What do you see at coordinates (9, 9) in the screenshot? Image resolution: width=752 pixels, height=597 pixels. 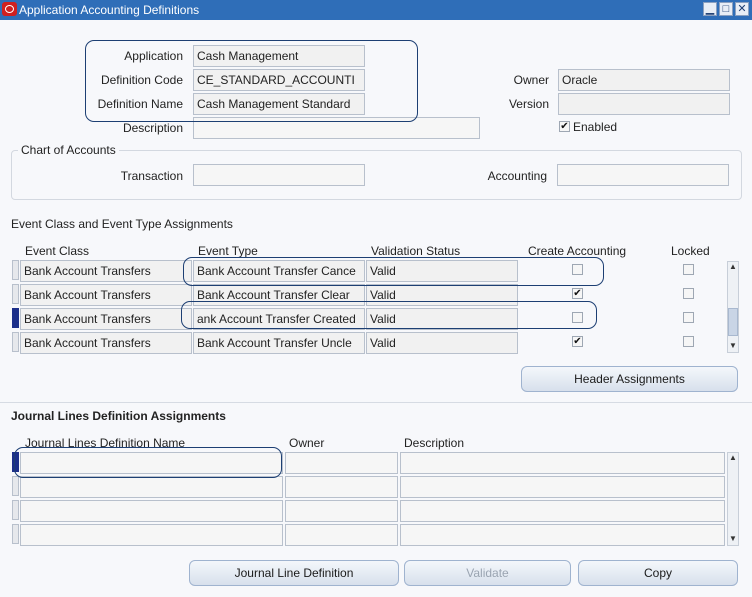 I see `oracle-icon` at bounding box center [9, 9].